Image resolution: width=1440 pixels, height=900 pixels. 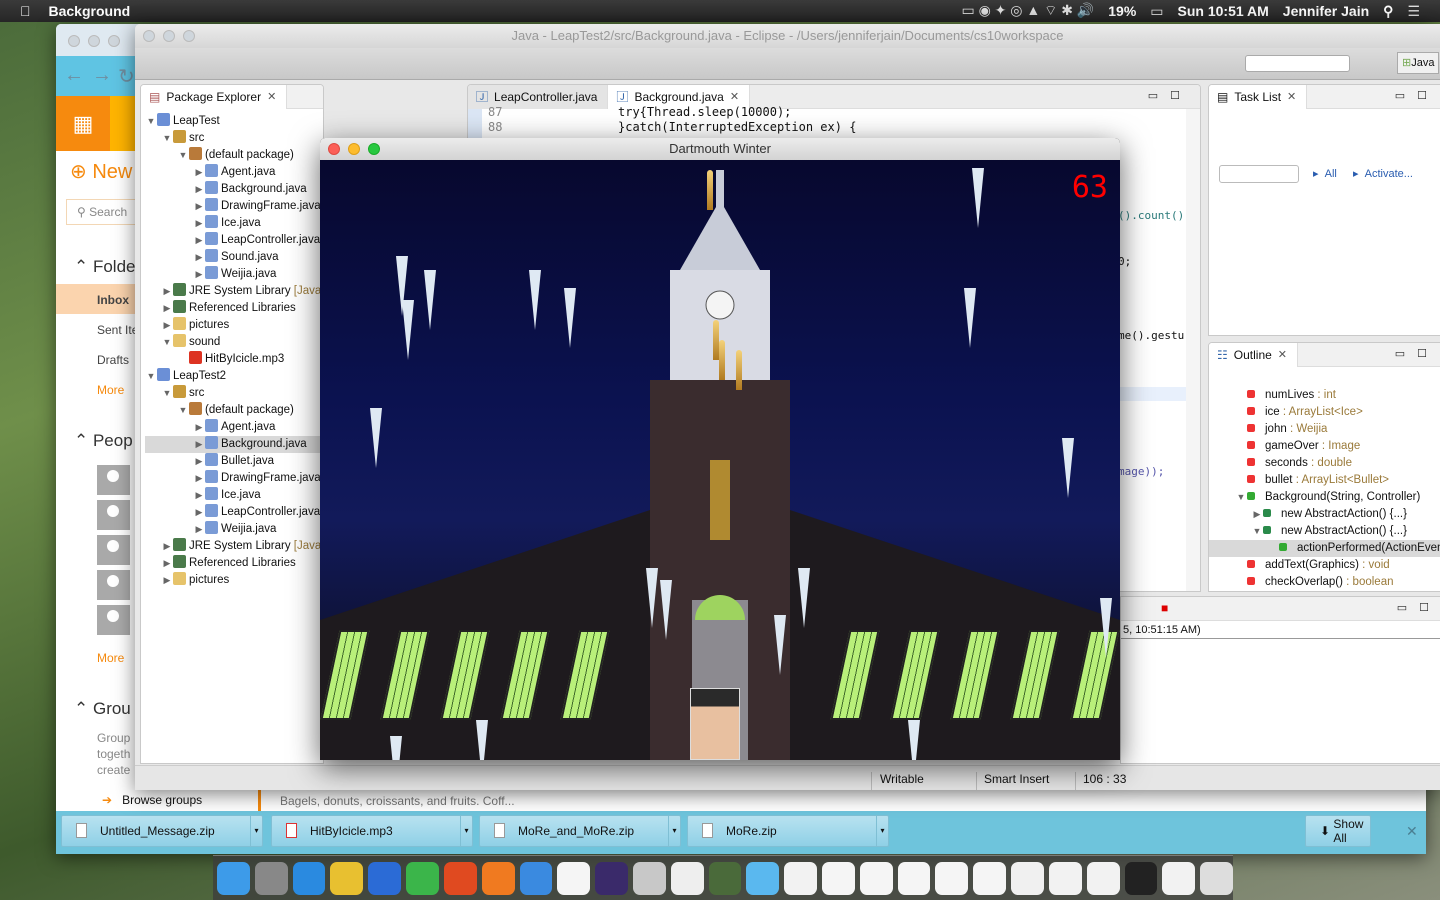 I want to click on calendar-icon, so click(x=574, y=878).